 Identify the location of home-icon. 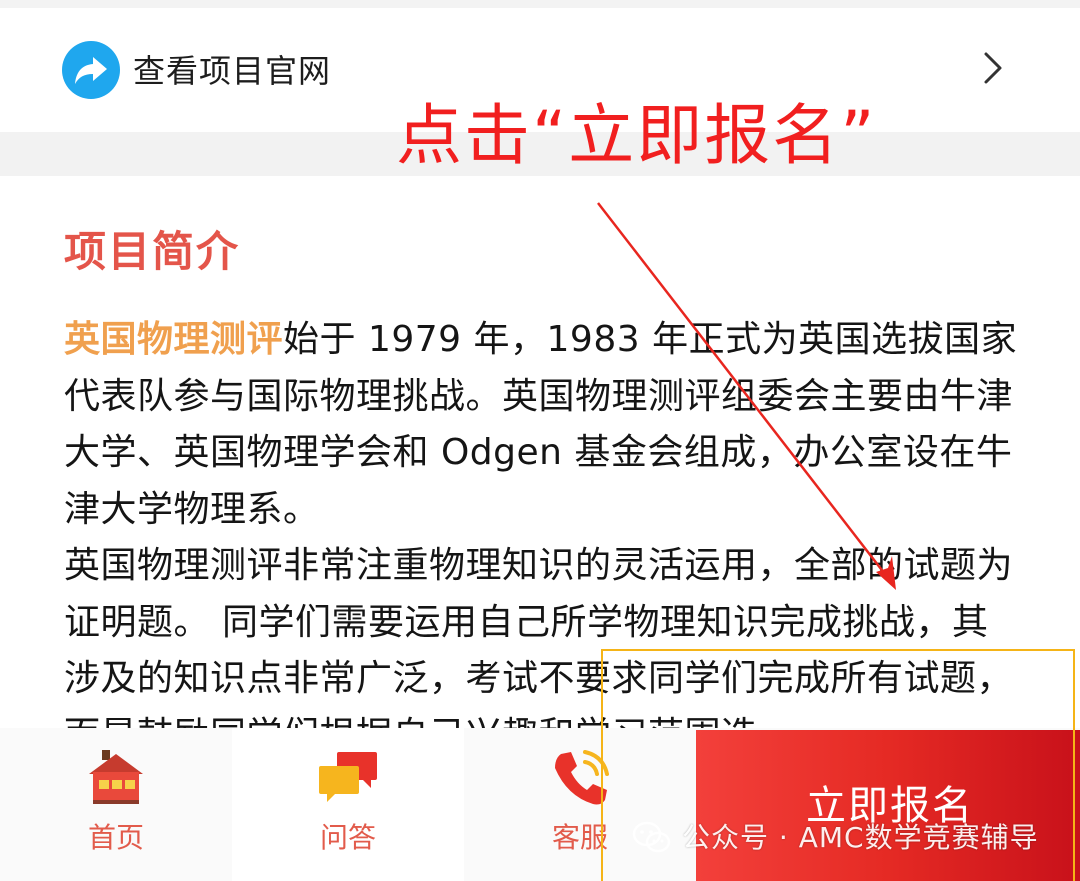
(116, 777).